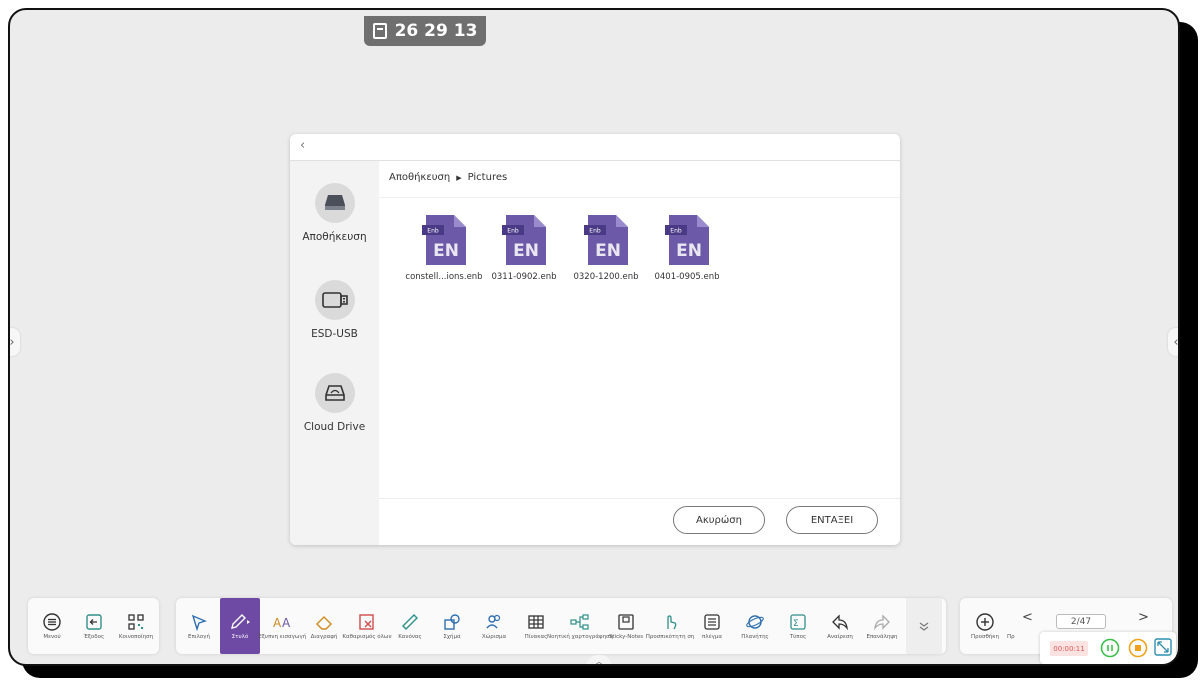 Image resolution: width=1200 pixels, height=682 pixels. I want to click on file-name: 0311-0902.enb, so click(524, 277).